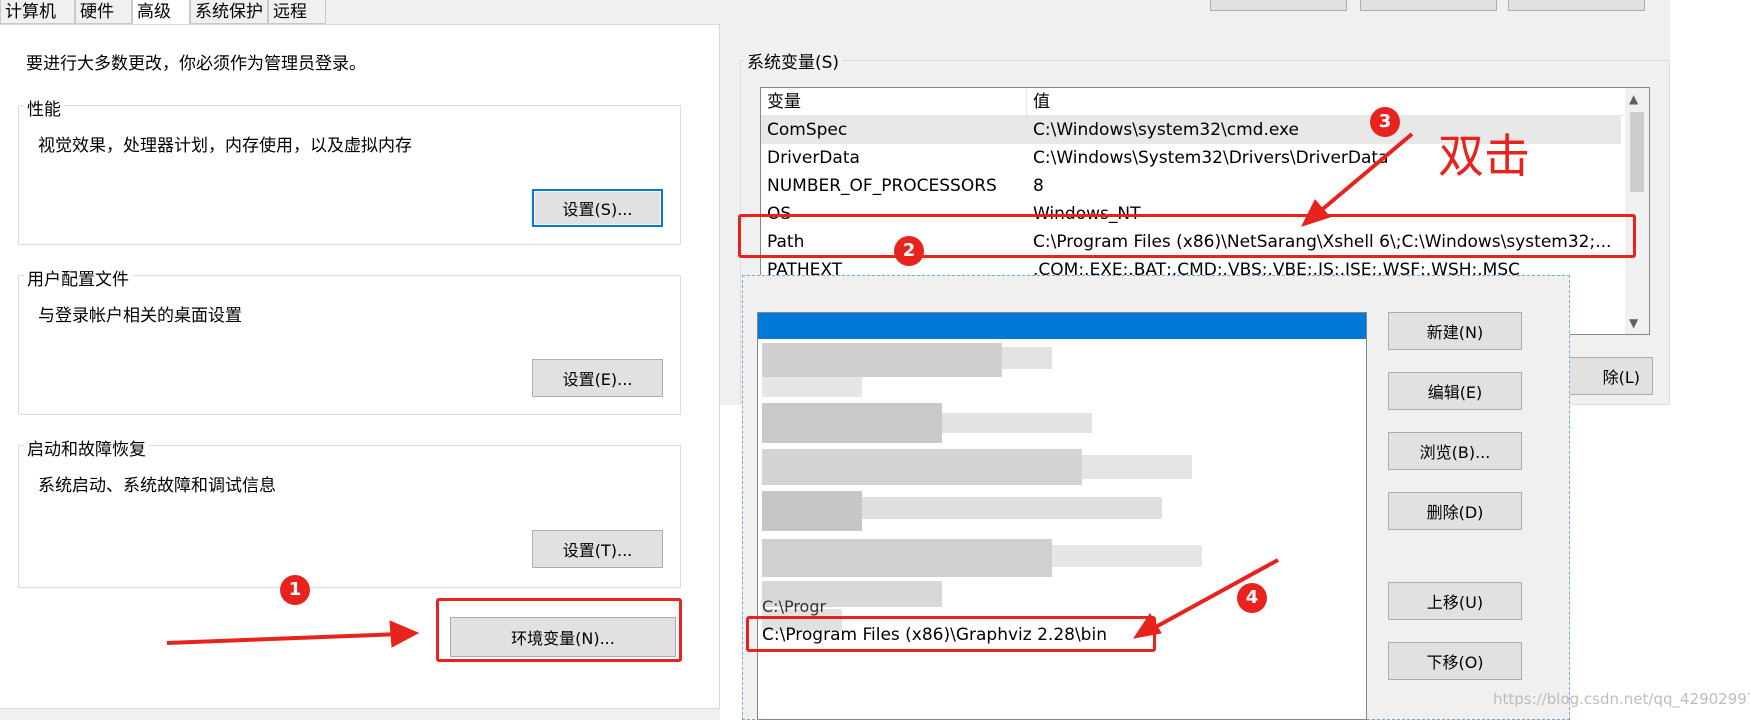 The image size is (1750, 720). What do you see at coordinates (1147, 626) in the screenshot?
I see `arrow-4-head` at bounding box center [1147, 626].